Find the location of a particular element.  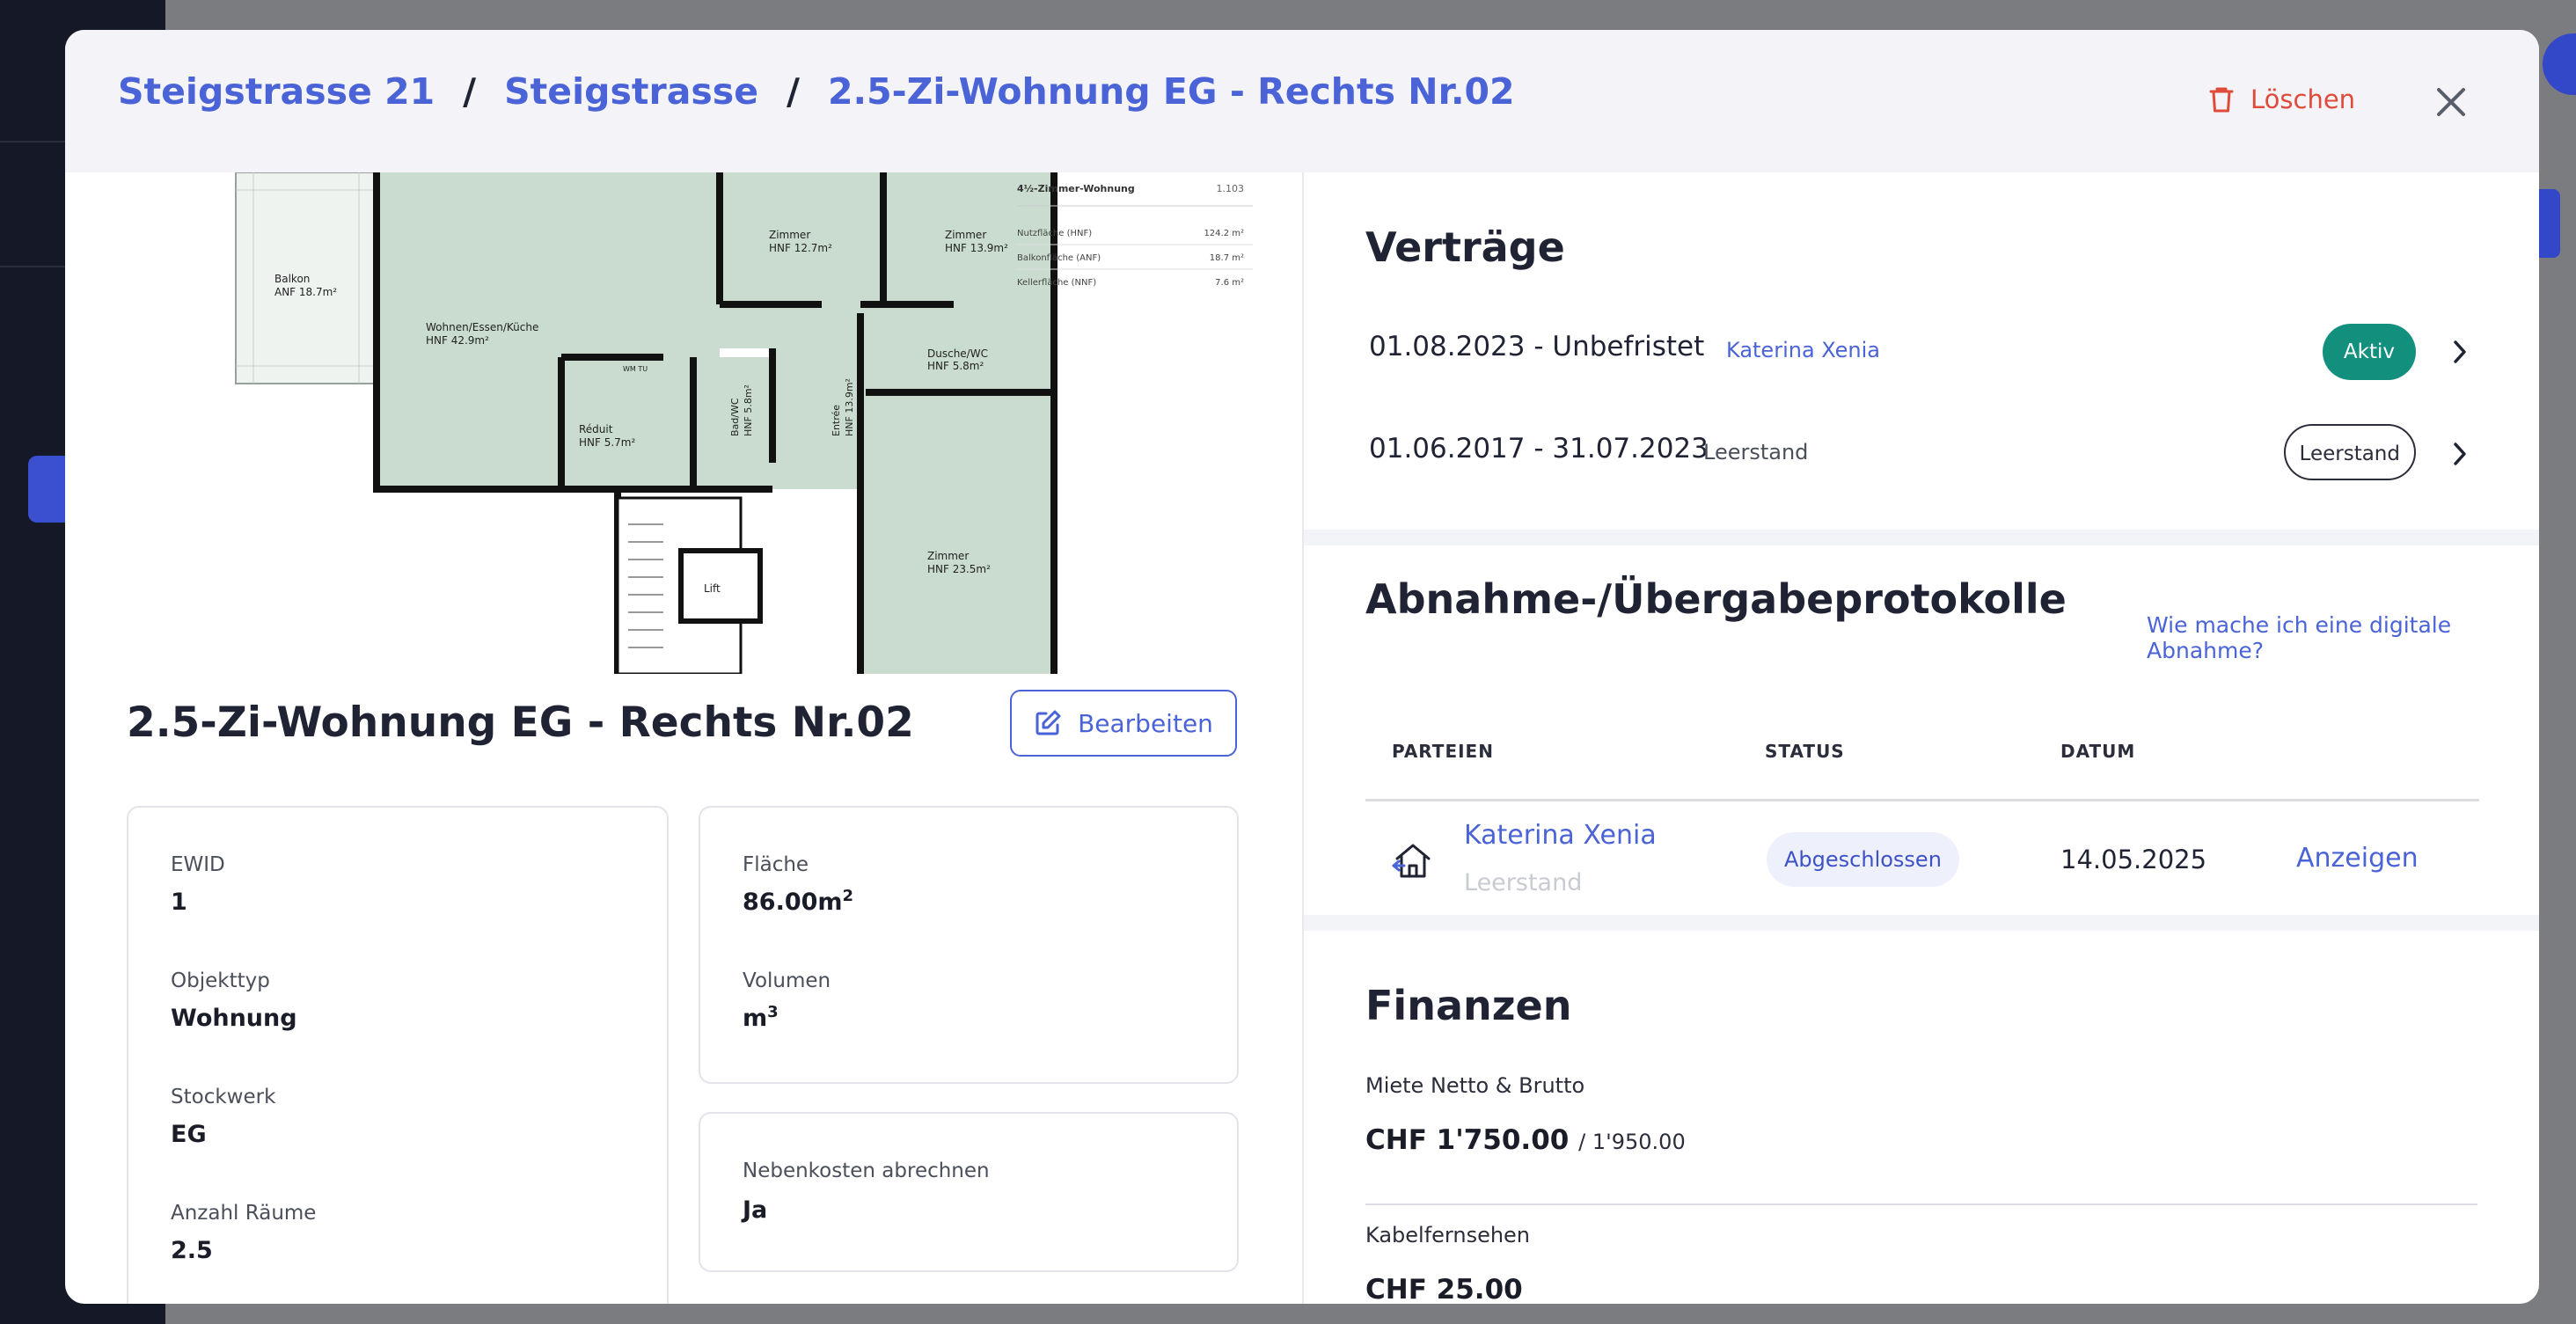

room-label-entree: Entrée is located at coordinates (836, 421).